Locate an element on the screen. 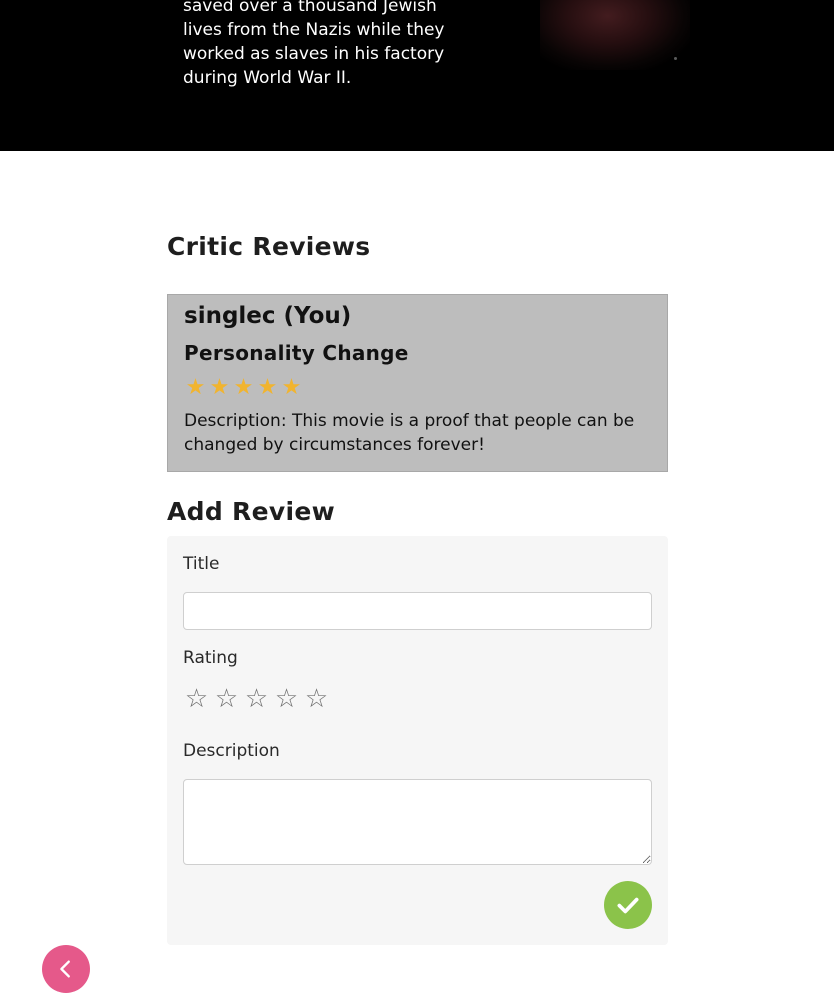 The height and width of the screenshot is (1003, 834). chevron-left-icon is located at coordinates (65, 969).